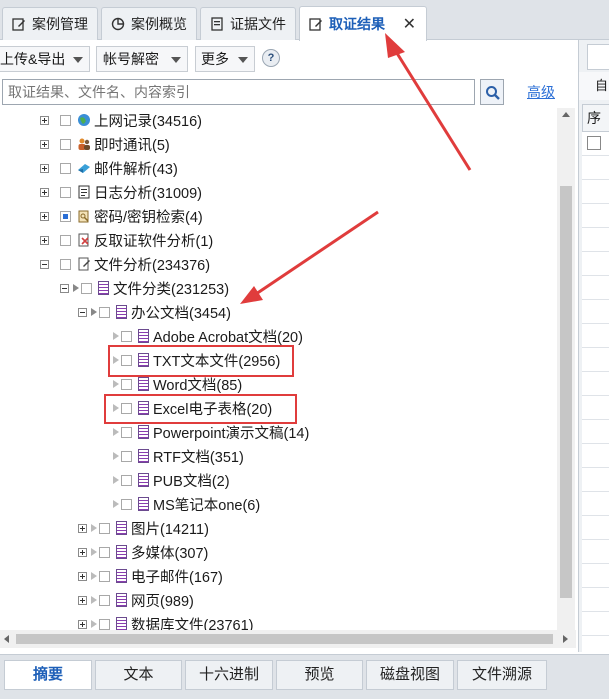 The width and height of the screenshot is (609, 699). Describe the element at coordinates (229, 675) in the screenshot. I see `tab-hex: 十六进制` at that location.